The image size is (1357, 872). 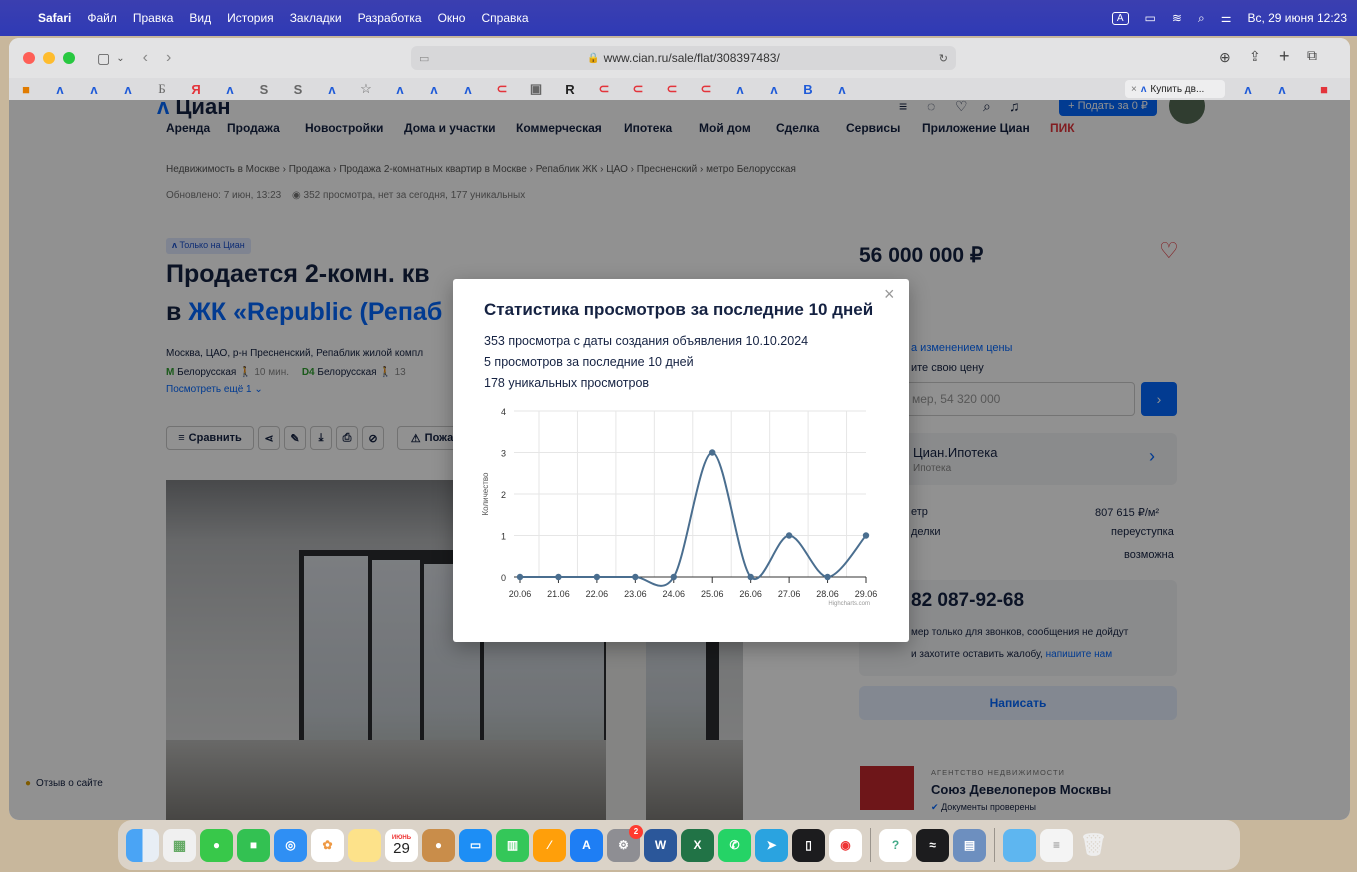 What do you see at coordinates (845, 845) in the screenshot?
I see `chrome-icon: ◉` at bounding box center [845, 845].